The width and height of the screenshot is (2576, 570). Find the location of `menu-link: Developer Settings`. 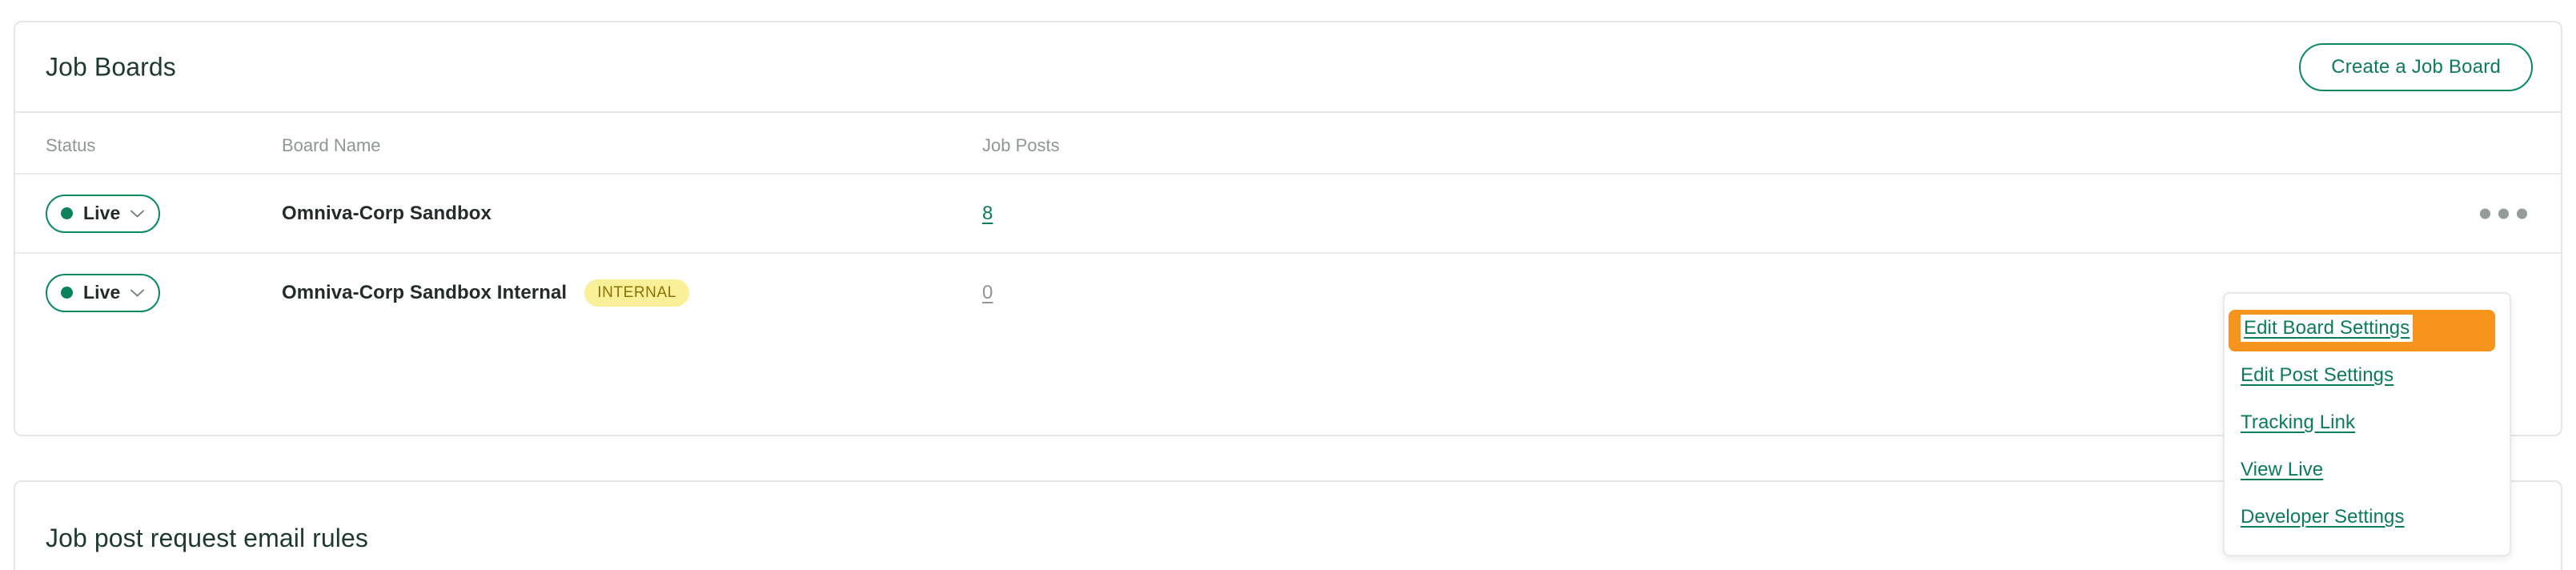

menu-link: Developer Settings is located at coordinates (2323, 517).